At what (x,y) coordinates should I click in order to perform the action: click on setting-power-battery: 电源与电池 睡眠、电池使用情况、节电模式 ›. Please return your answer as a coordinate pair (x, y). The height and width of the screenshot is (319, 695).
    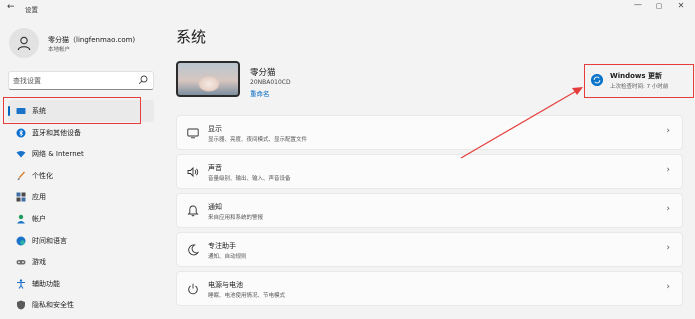
    Looking at the image, I should click on (429, 288).